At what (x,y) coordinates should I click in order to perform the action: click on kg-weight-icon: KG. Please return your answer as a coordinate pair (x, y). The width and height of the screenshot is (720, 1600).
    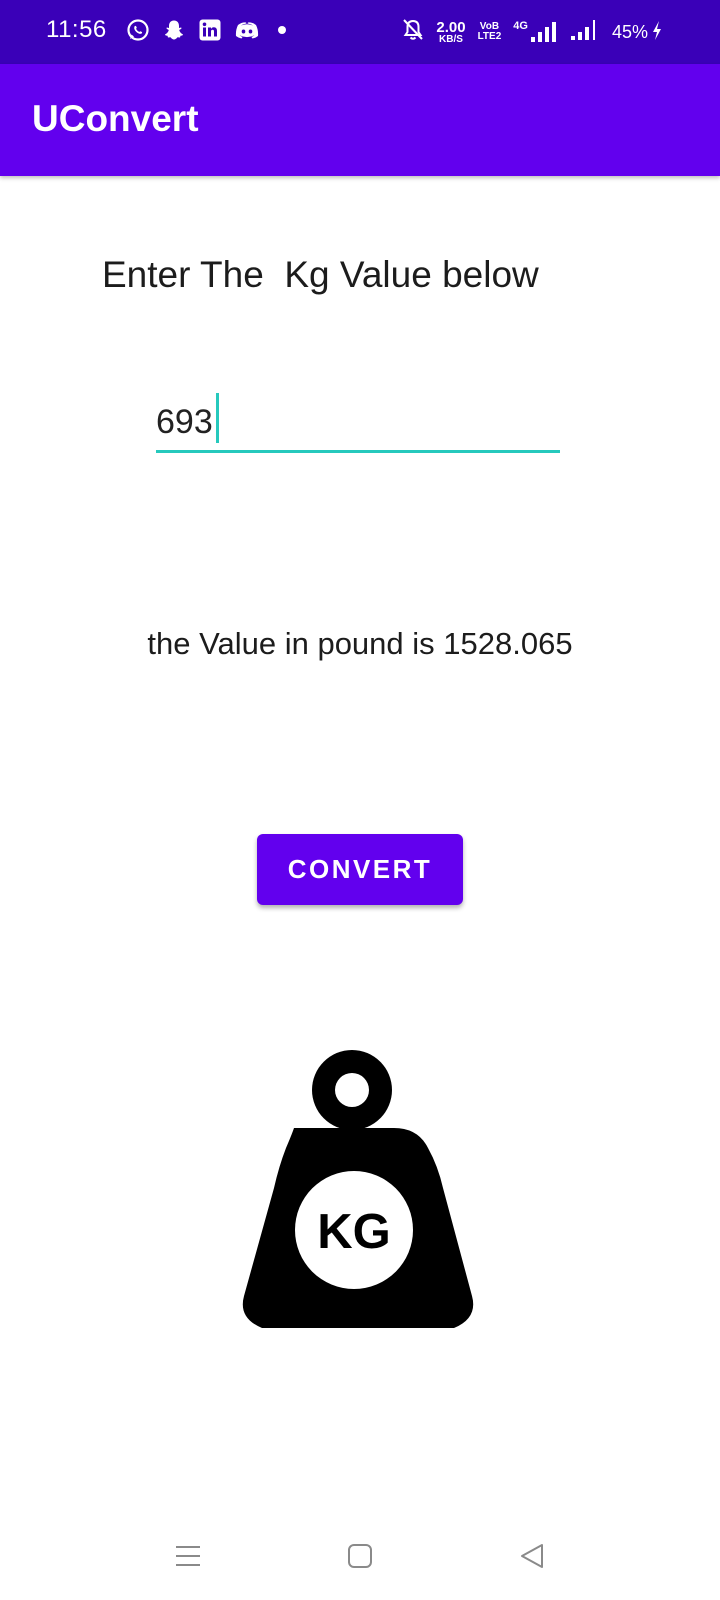
    Looking at the image, I should click on (358, 1189).